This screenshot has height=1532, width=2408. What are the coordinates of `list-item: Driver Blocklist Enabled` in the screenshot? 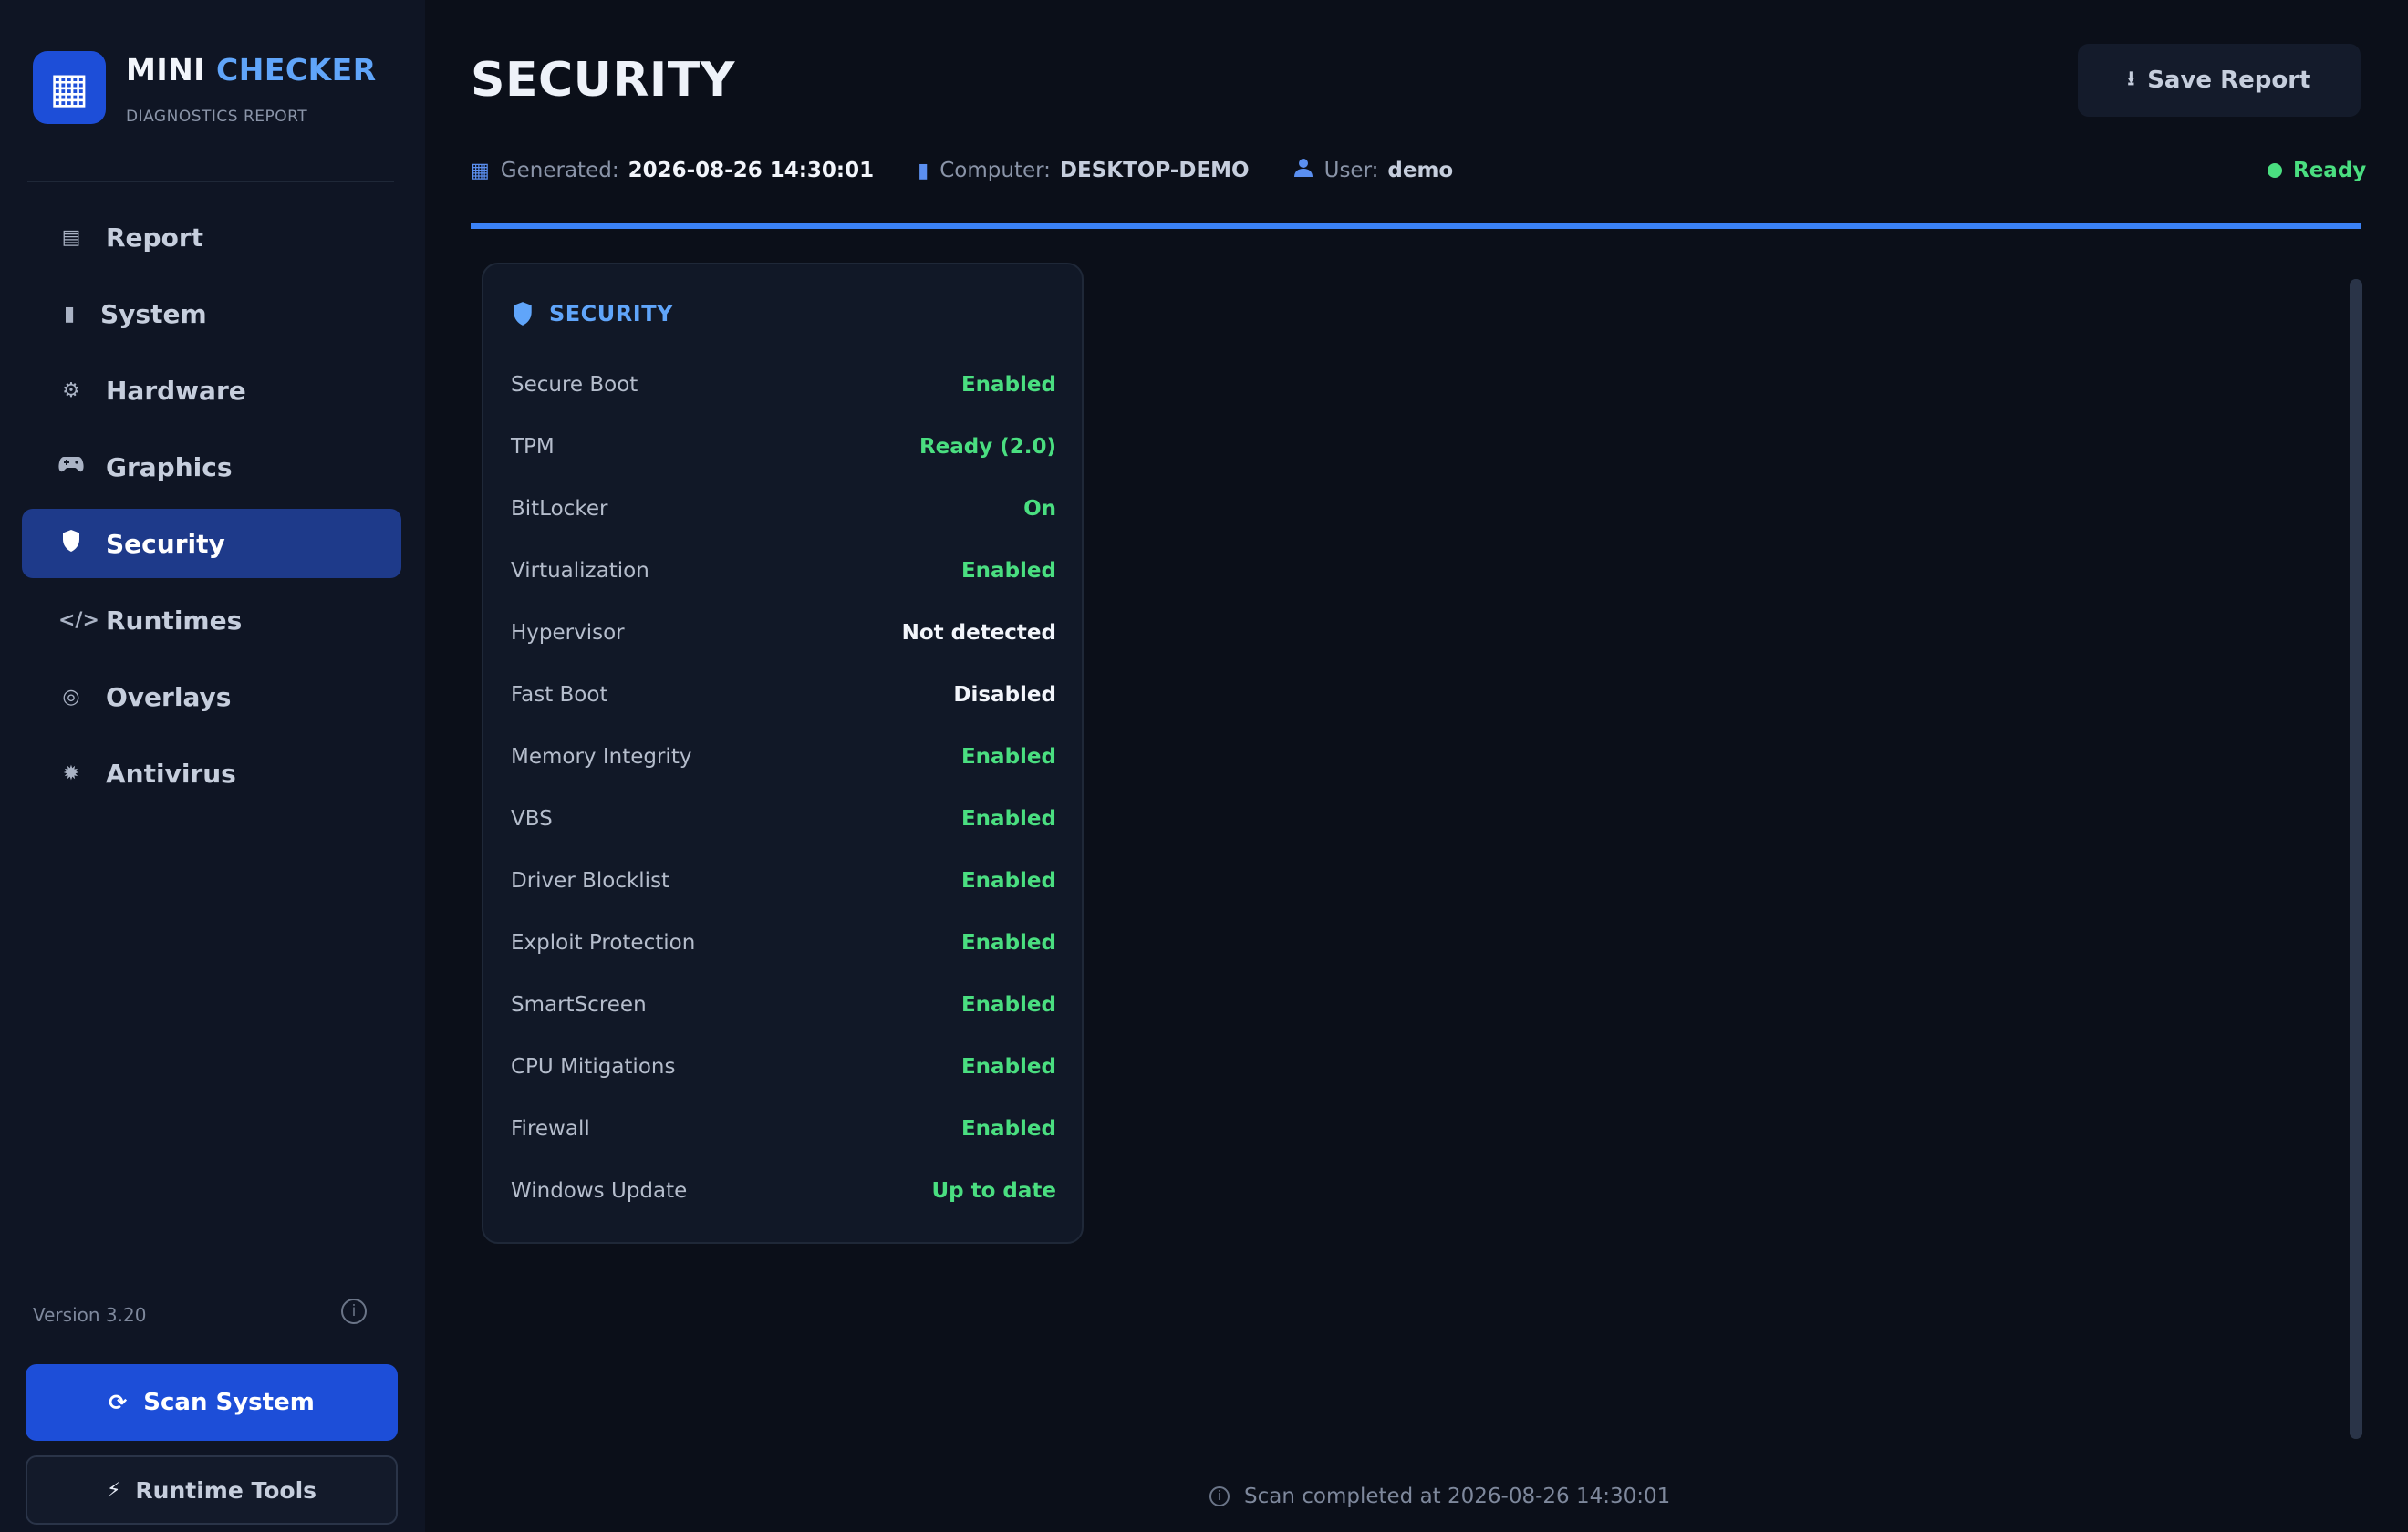 It's located at (783, 881).